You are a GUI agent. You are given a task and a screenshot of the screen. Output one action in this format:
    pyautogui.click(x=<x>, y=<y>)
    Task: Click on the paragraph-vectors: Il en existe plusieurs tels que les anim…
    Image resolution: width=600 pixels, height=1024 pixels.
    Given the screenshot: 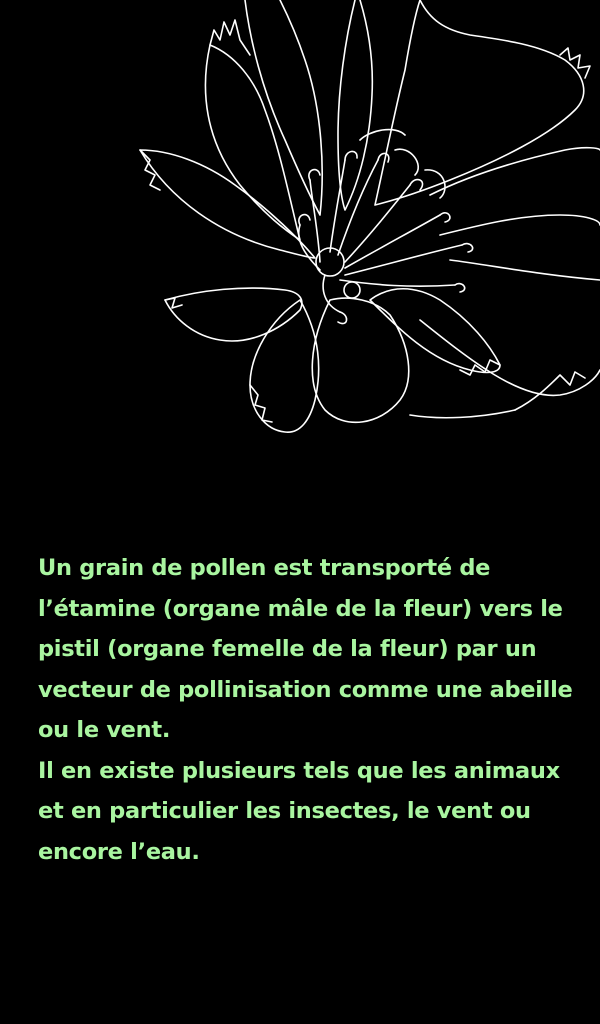 What is the action you would take?
    pyautogui.click(x=299, y=811)
    